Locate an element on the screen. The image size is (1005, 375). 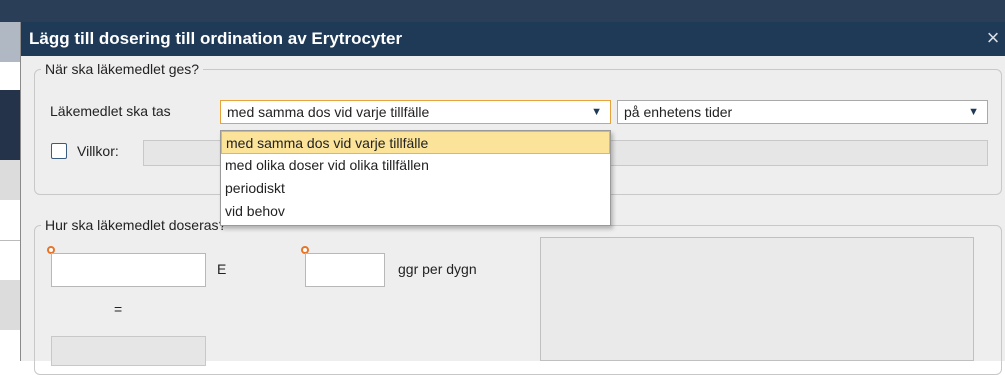
when-group-legend: När ska läkemedlet ges? is located at coordinates (122, 69).